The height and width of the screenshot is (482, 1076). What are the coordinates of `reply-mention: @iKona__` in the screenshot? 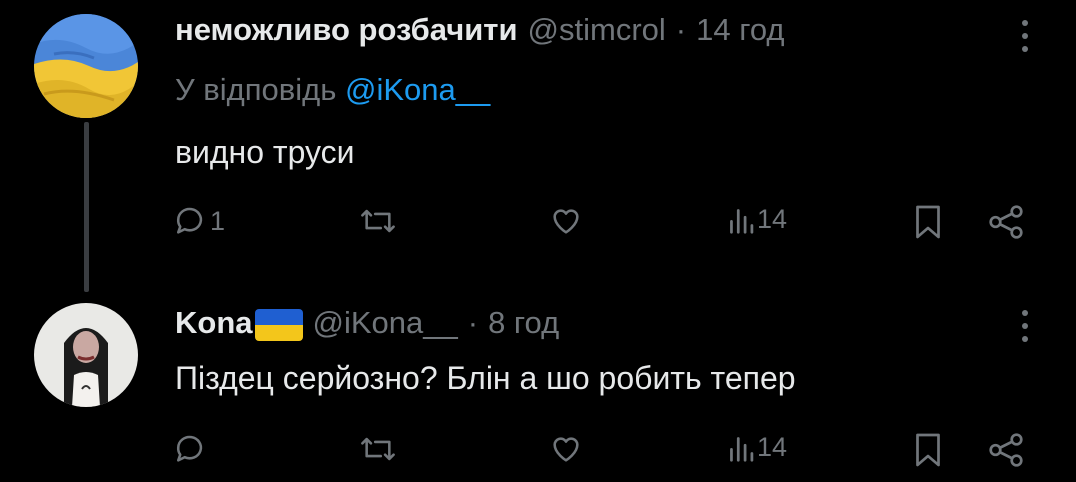 It's located at (417, 89).